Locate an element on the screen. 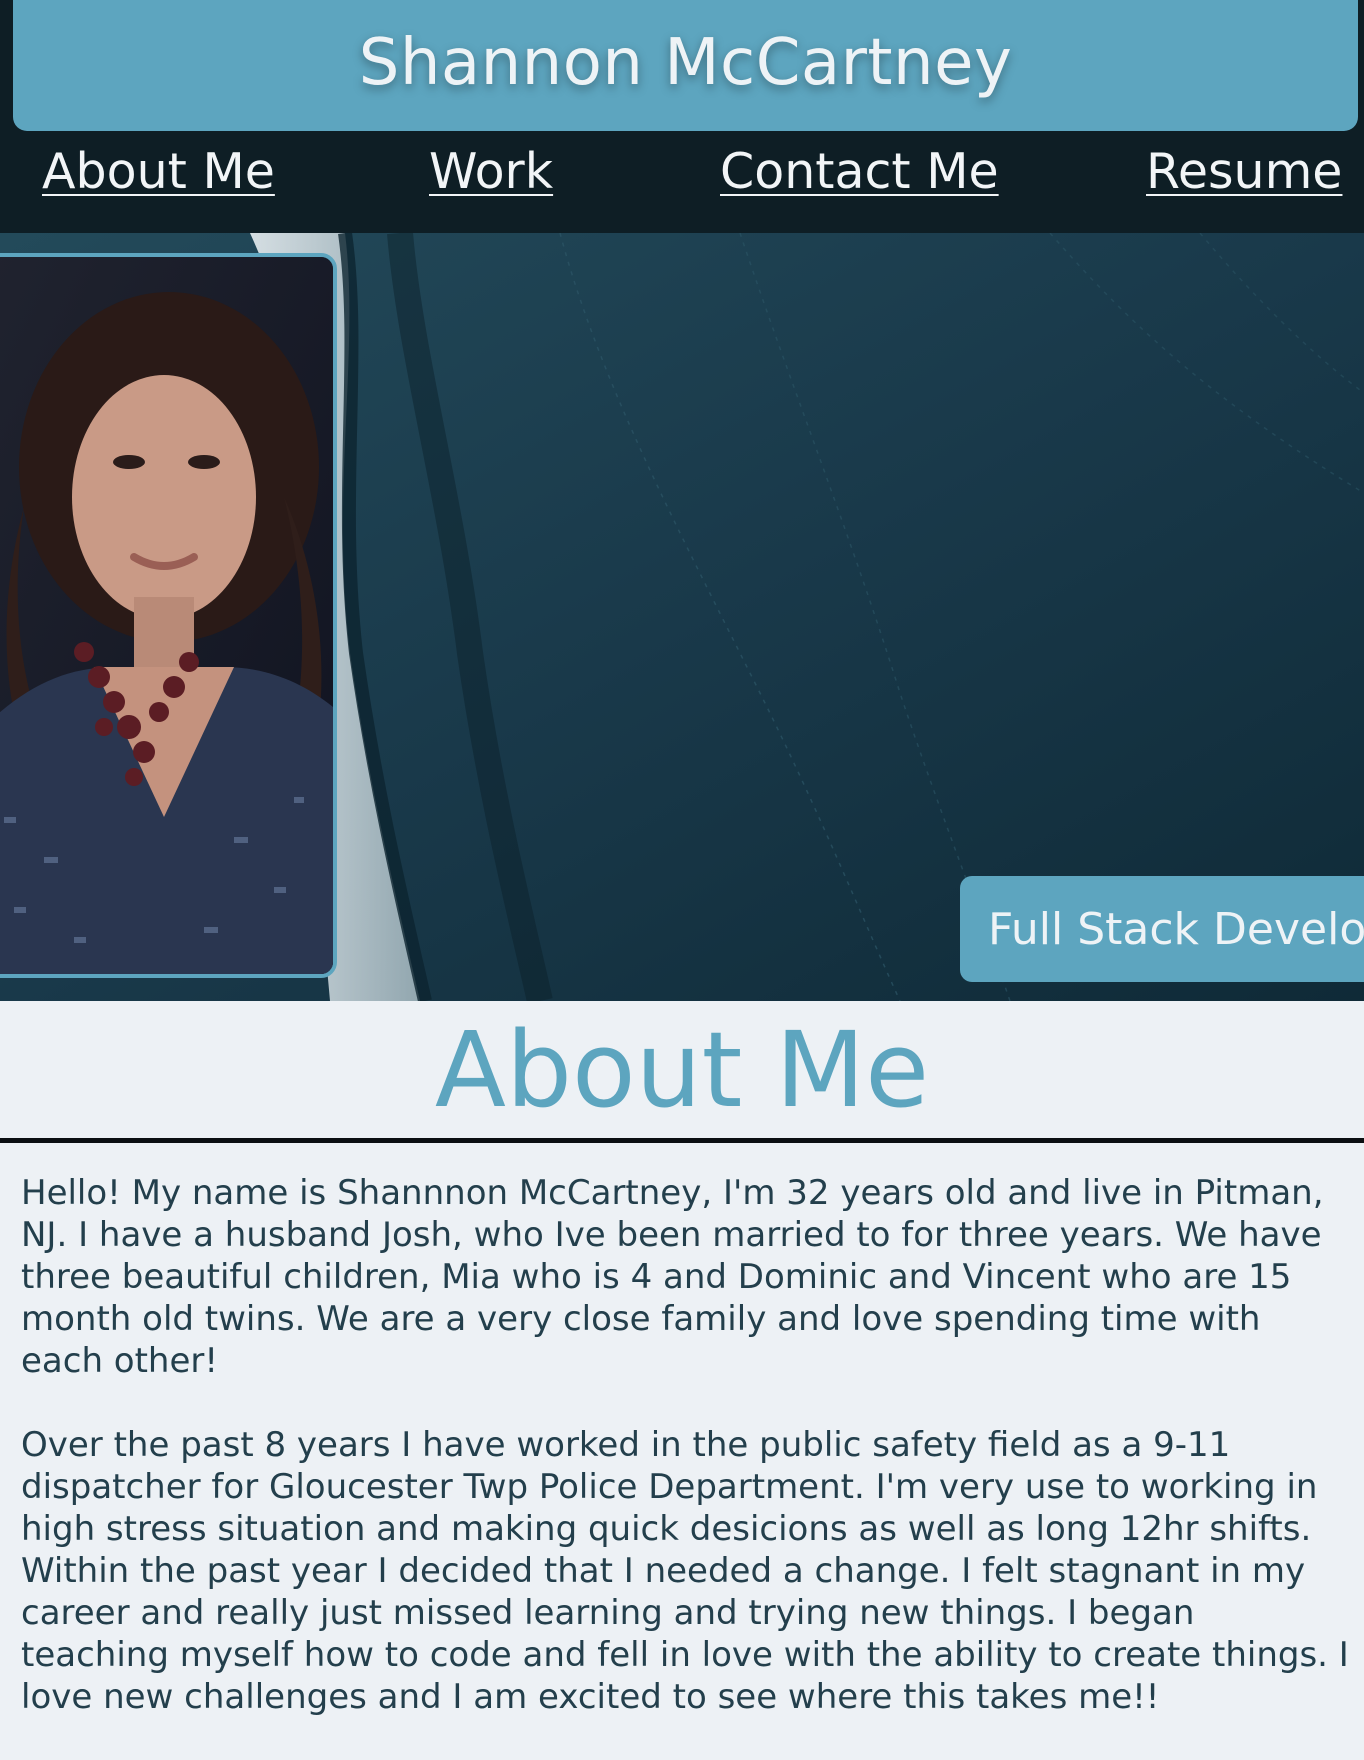 The image size is (1364, 1760). role-badge: Full Stack Developer is located at coordinates (1162, 929).